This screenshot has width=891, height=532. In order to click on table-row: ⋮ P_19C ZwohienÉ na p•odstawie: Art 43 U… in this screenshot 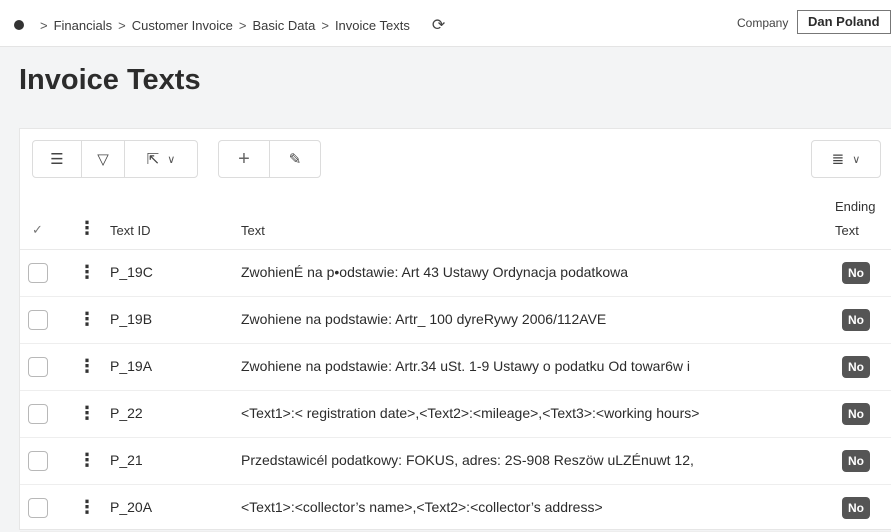, I will do `click(455, 273)`.